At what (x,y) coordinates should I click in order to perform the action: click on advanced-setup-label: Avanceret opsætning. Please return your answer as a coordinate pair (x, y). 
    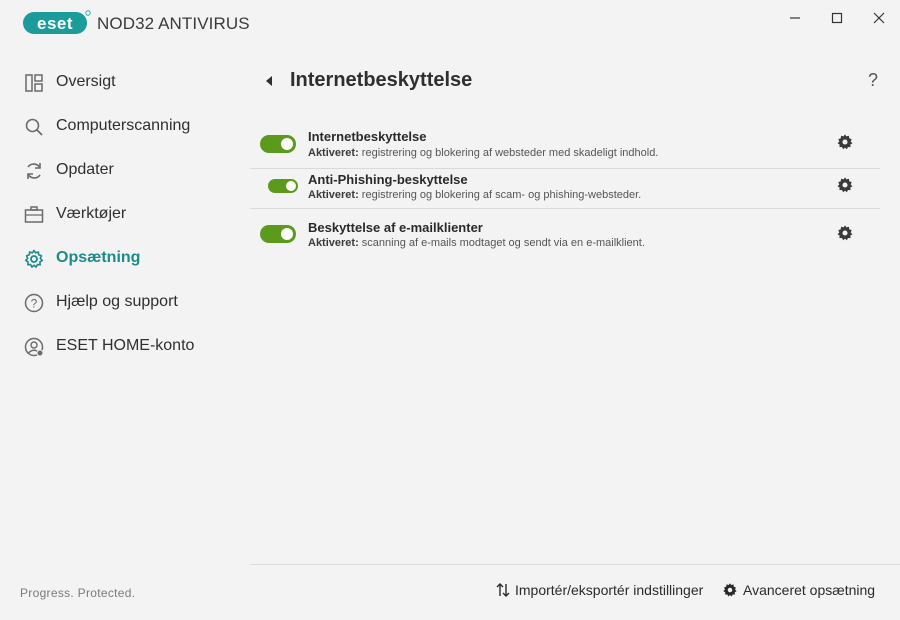
    Looking at the image, I should click on (809, 590).